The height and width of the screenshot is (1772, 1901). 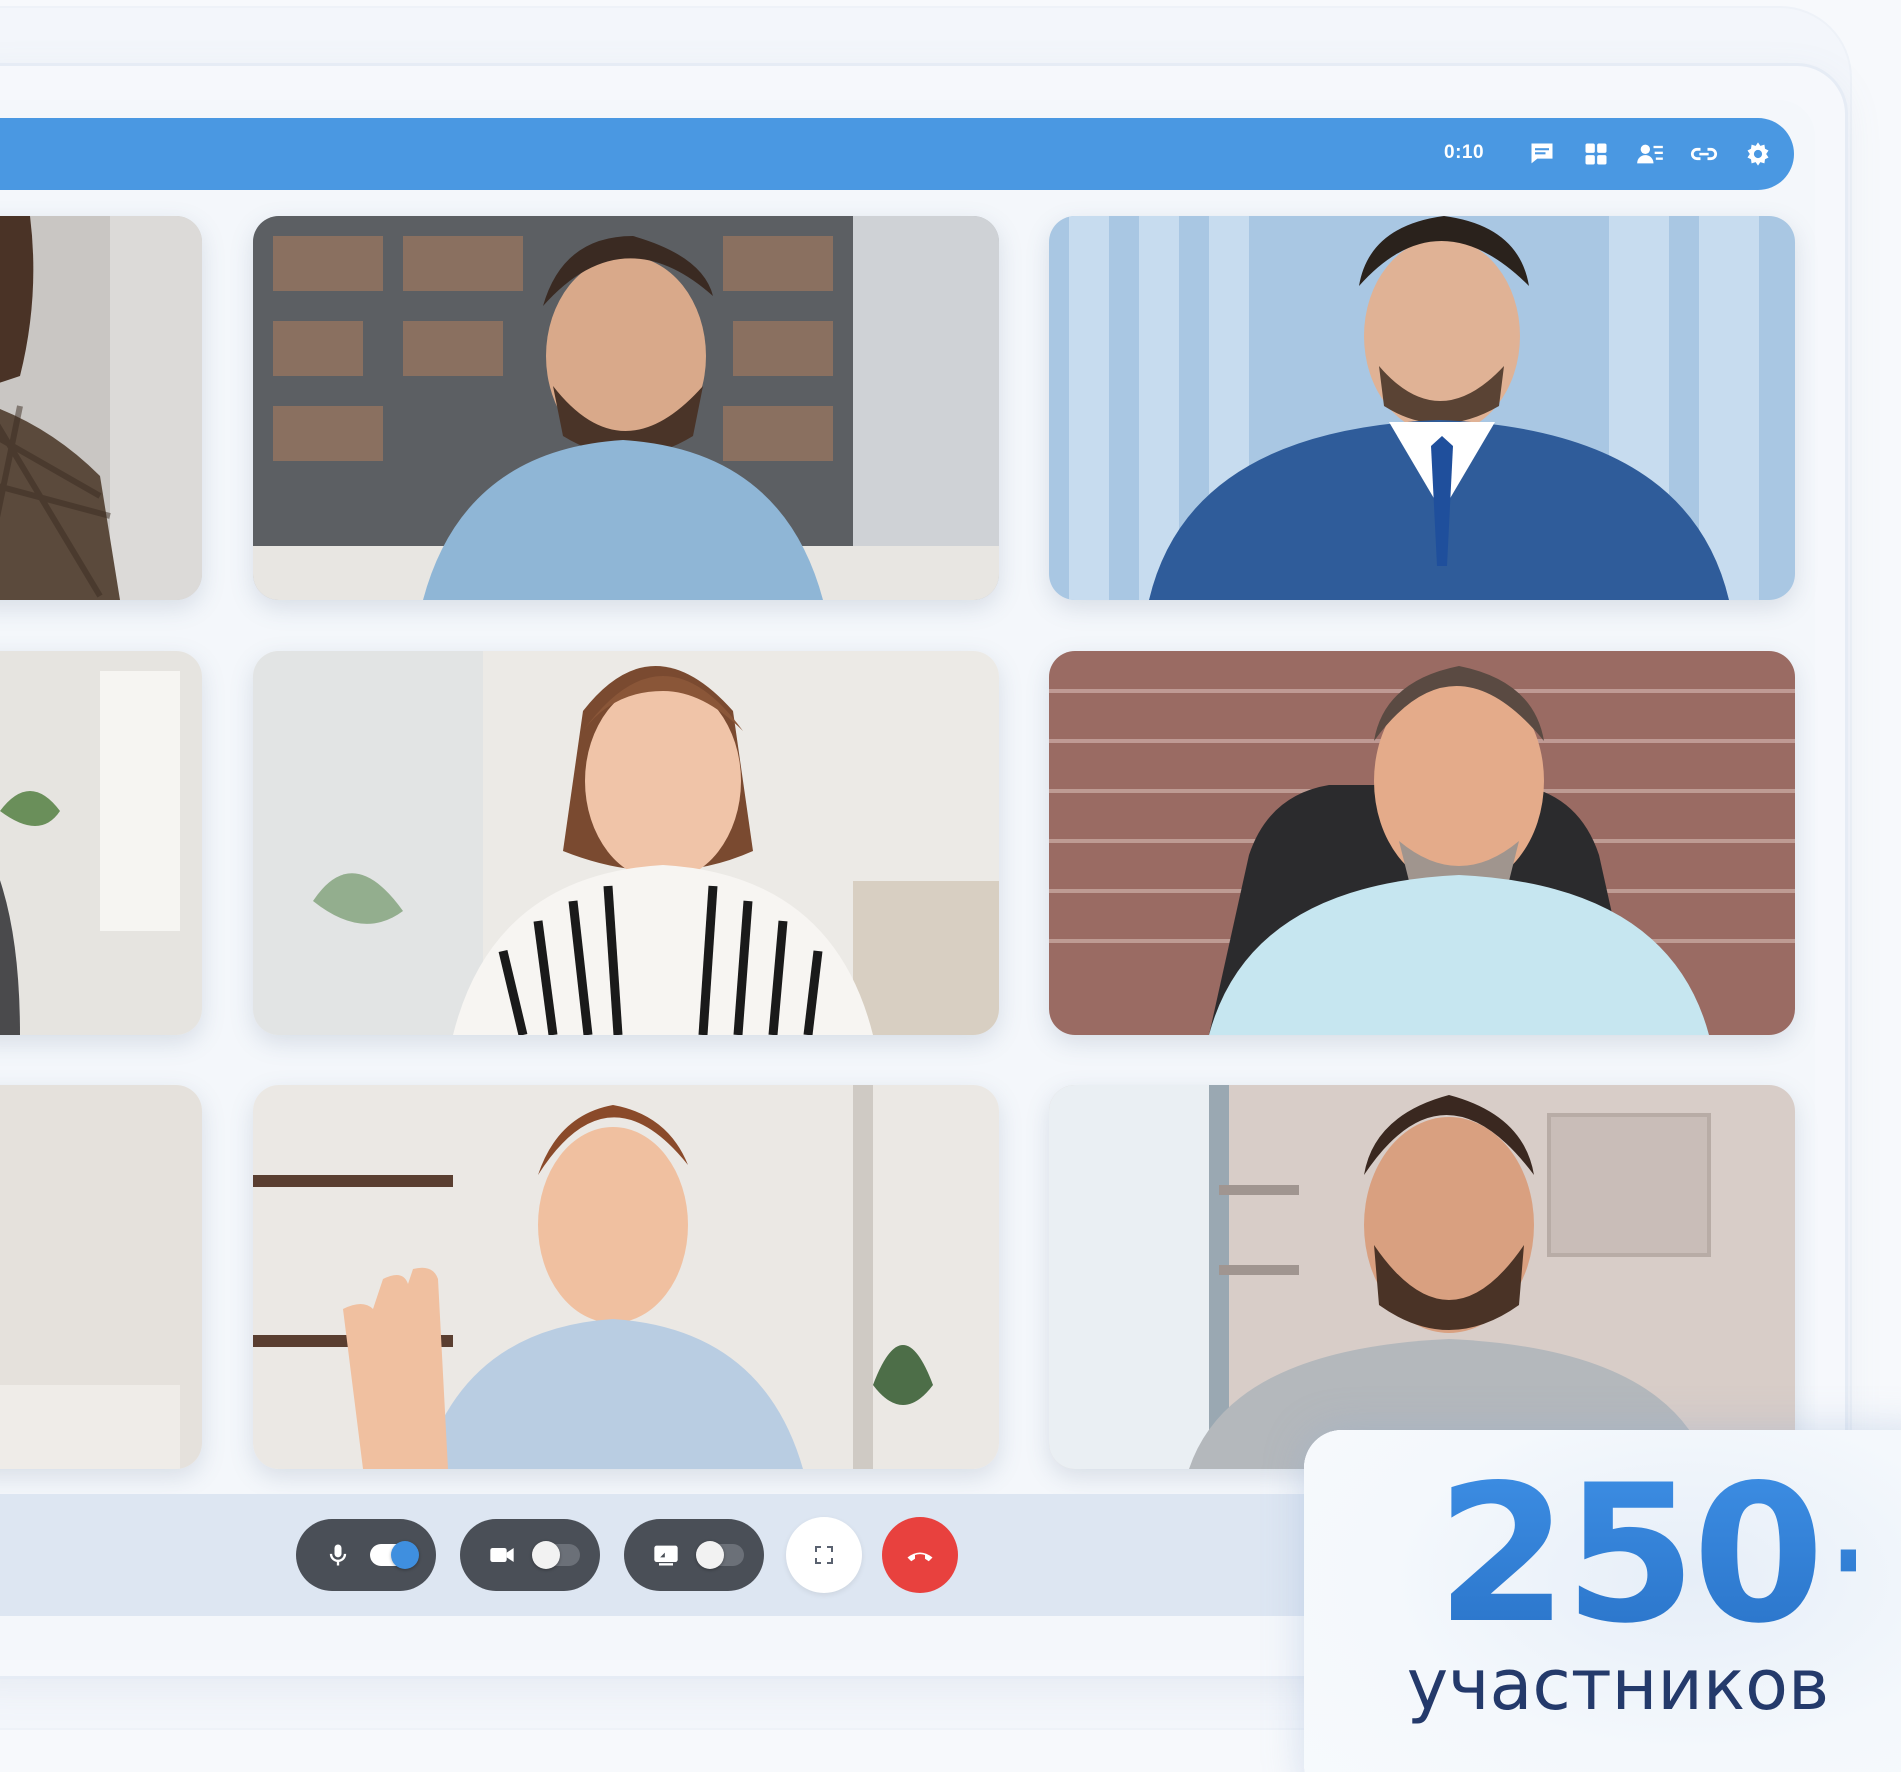 I want to click on screen-share-icon, so click(x=666, y=1555).